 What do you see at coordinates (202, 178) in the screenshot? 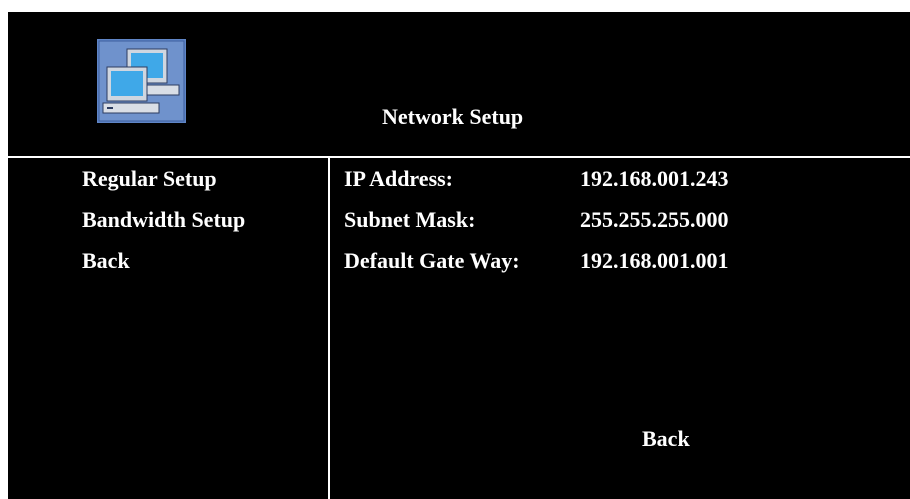
I see `menu-item-regular-setup: Regular Setup` at bounding box center [202, 178].